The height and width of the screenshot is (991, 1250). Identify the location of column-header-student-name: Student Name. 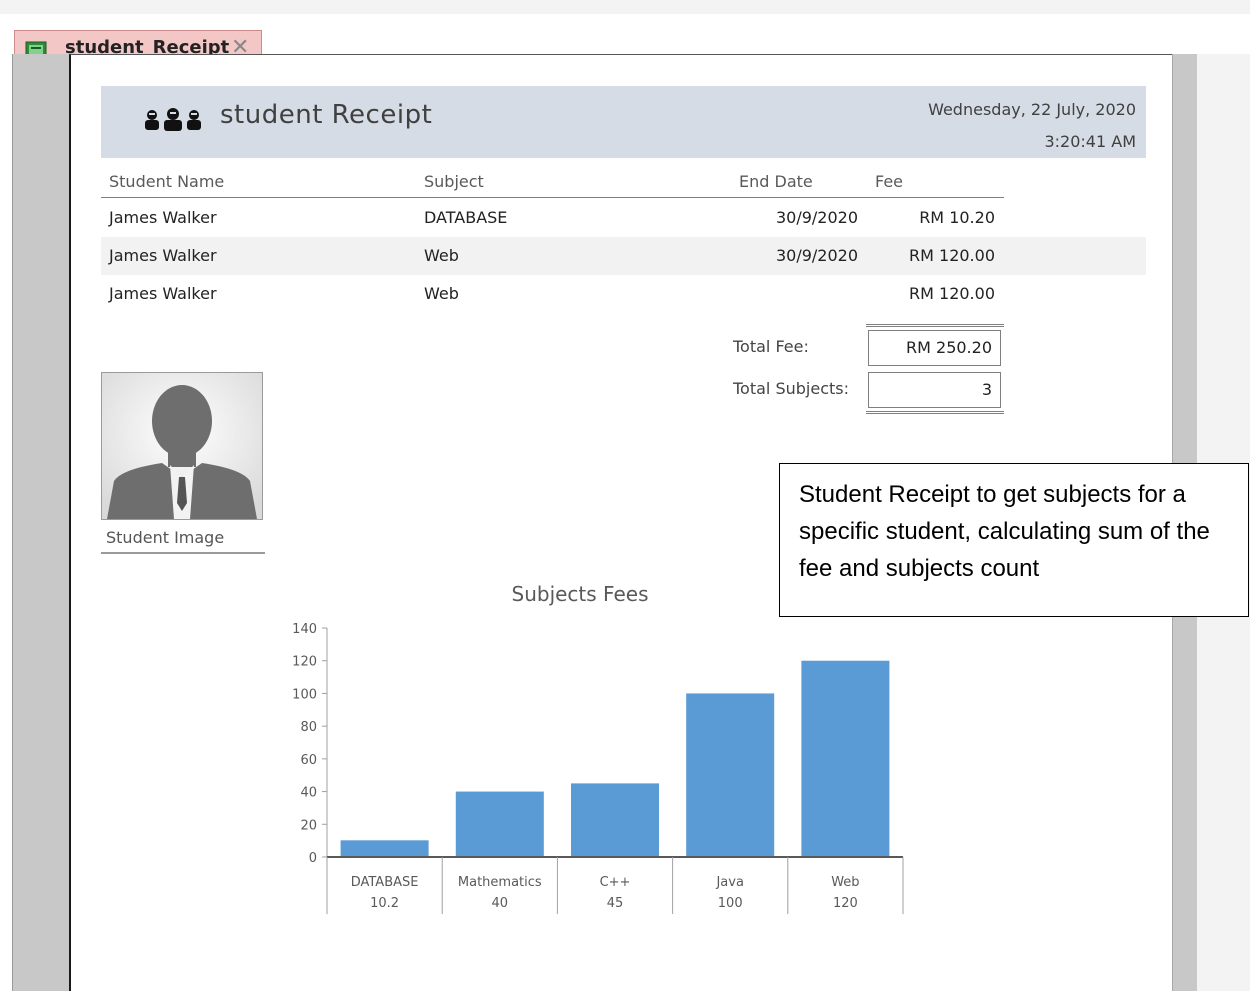
(167, 181).